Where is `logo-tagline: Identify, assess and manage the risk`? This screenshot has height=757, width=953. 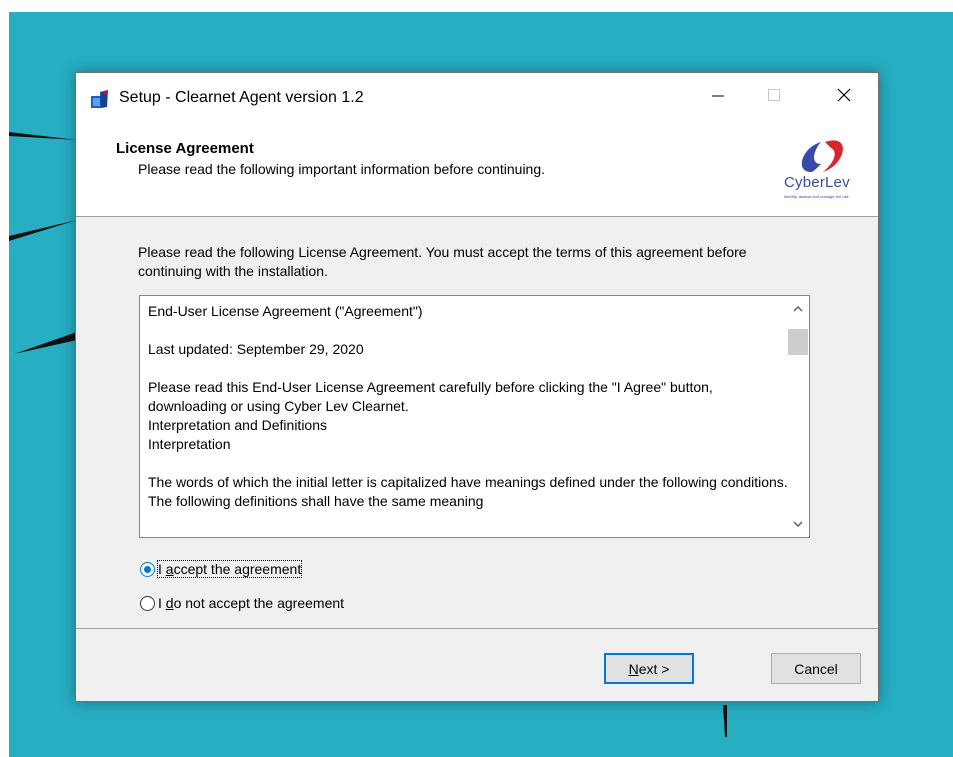
logo-tagline: Identify, assess and manage the risk is located at coordinates (816, 196).